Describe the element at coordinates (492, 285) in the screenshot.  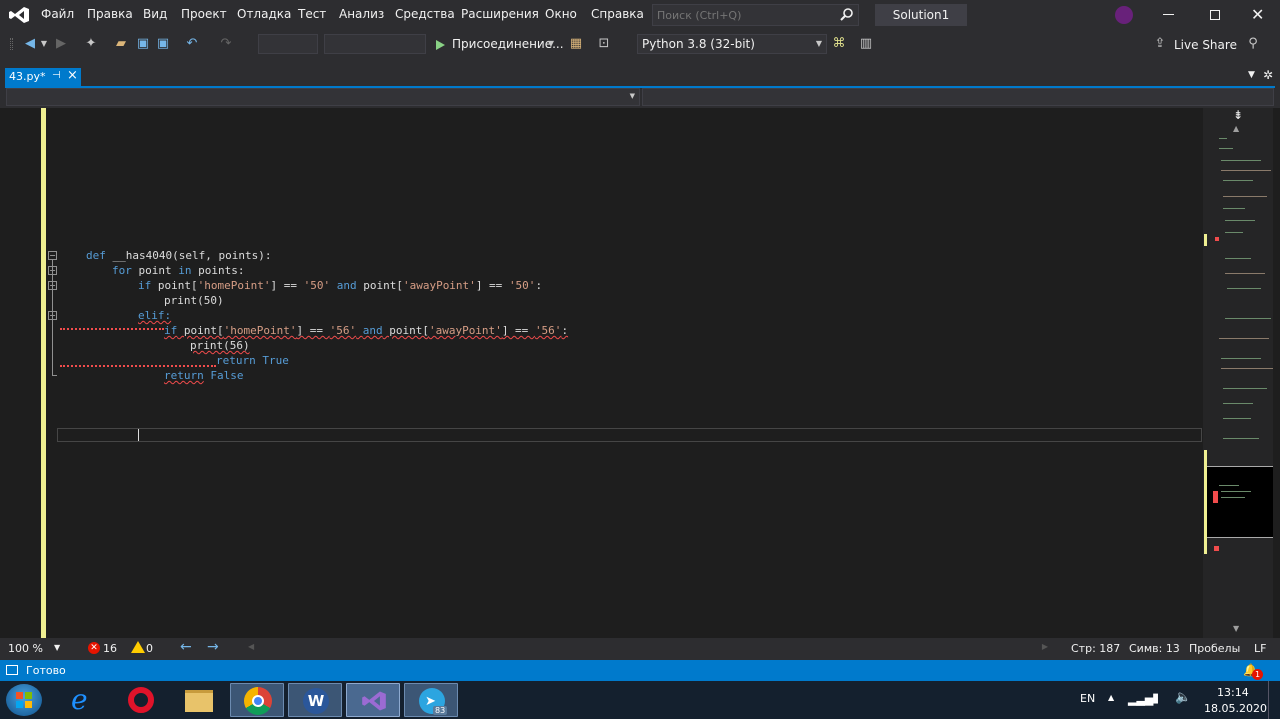
I see `code-text: ] ==` at that location.